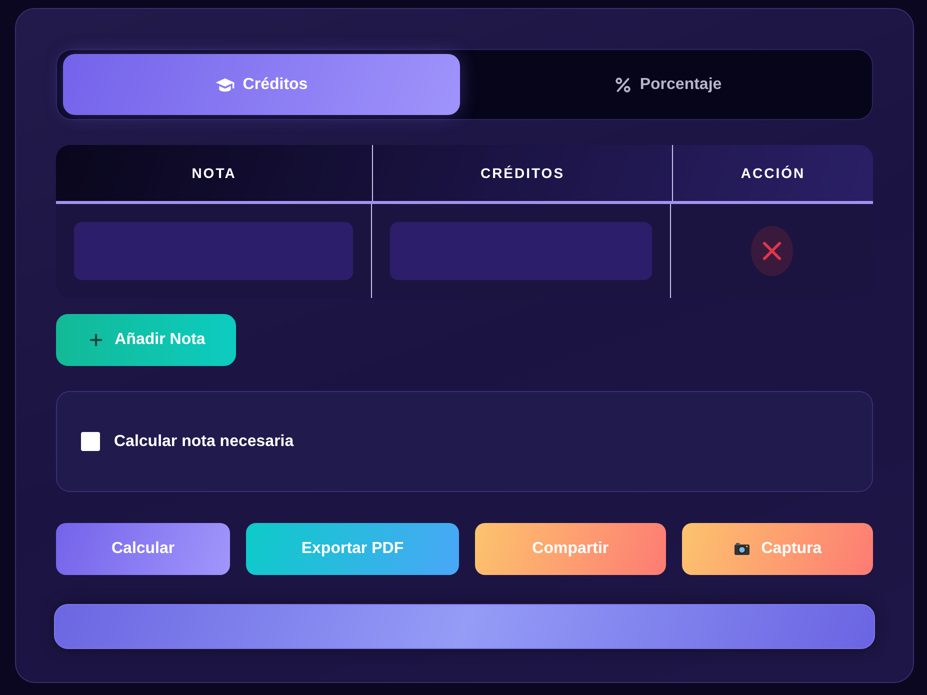 The image size is (927, 695). I want to click on column-header: NOTA, so click(214, 173).